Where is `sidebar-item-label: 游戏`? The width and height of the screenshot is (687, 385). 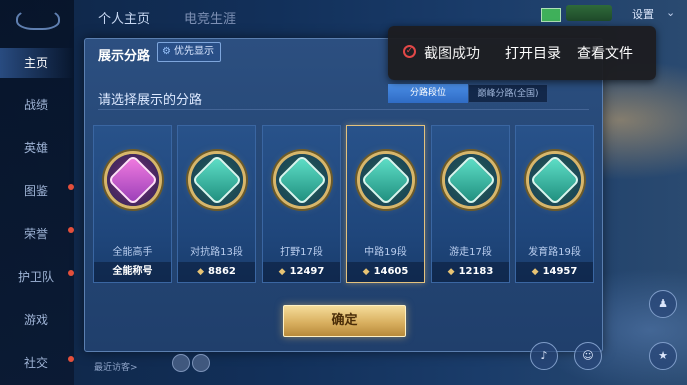
sidebar-item-label: 游戏 is located at coordinates (36, 320).